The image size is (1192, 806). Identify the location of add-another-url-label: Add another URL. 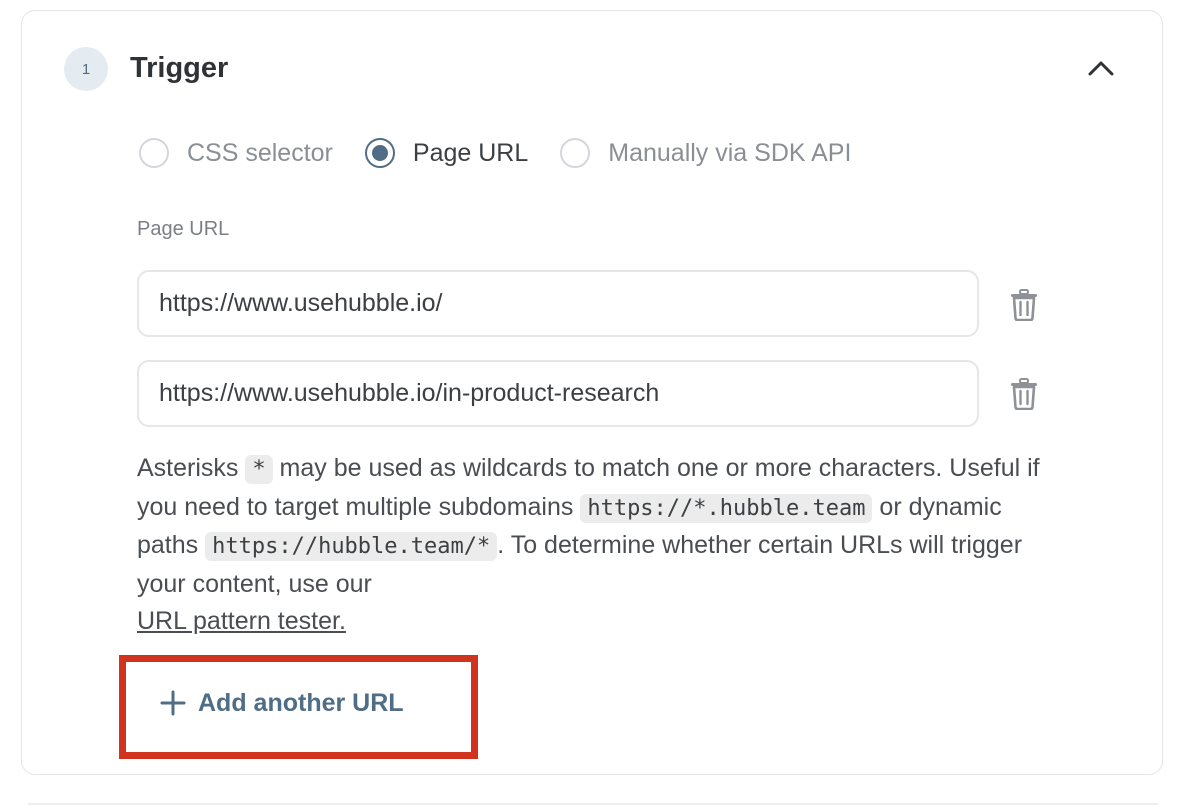
(301, 702).